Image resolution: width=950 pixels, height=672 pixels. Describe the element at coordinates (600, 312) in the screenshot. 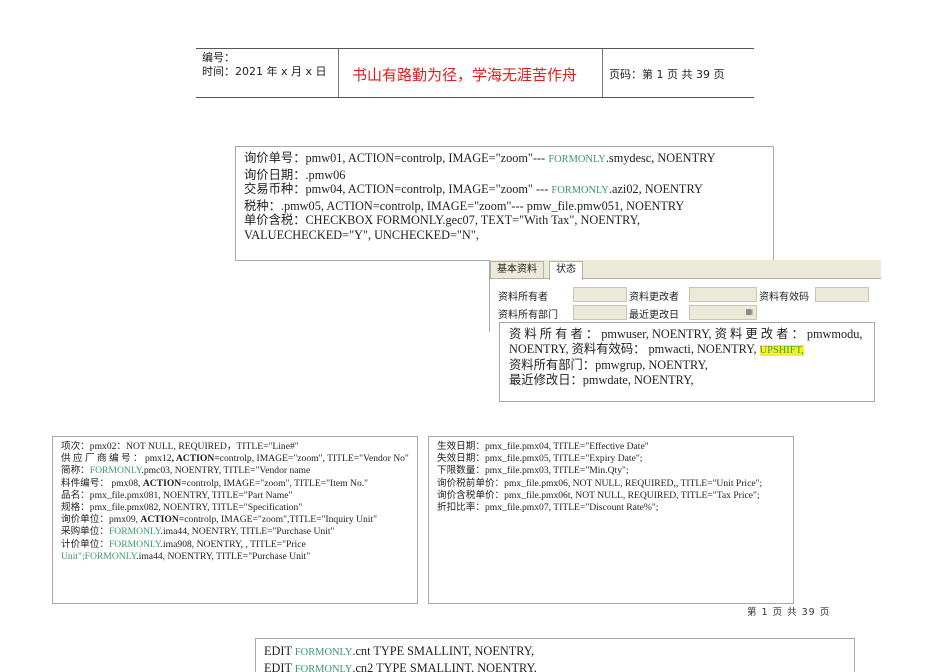

I see `owner-dept-field` at that location.